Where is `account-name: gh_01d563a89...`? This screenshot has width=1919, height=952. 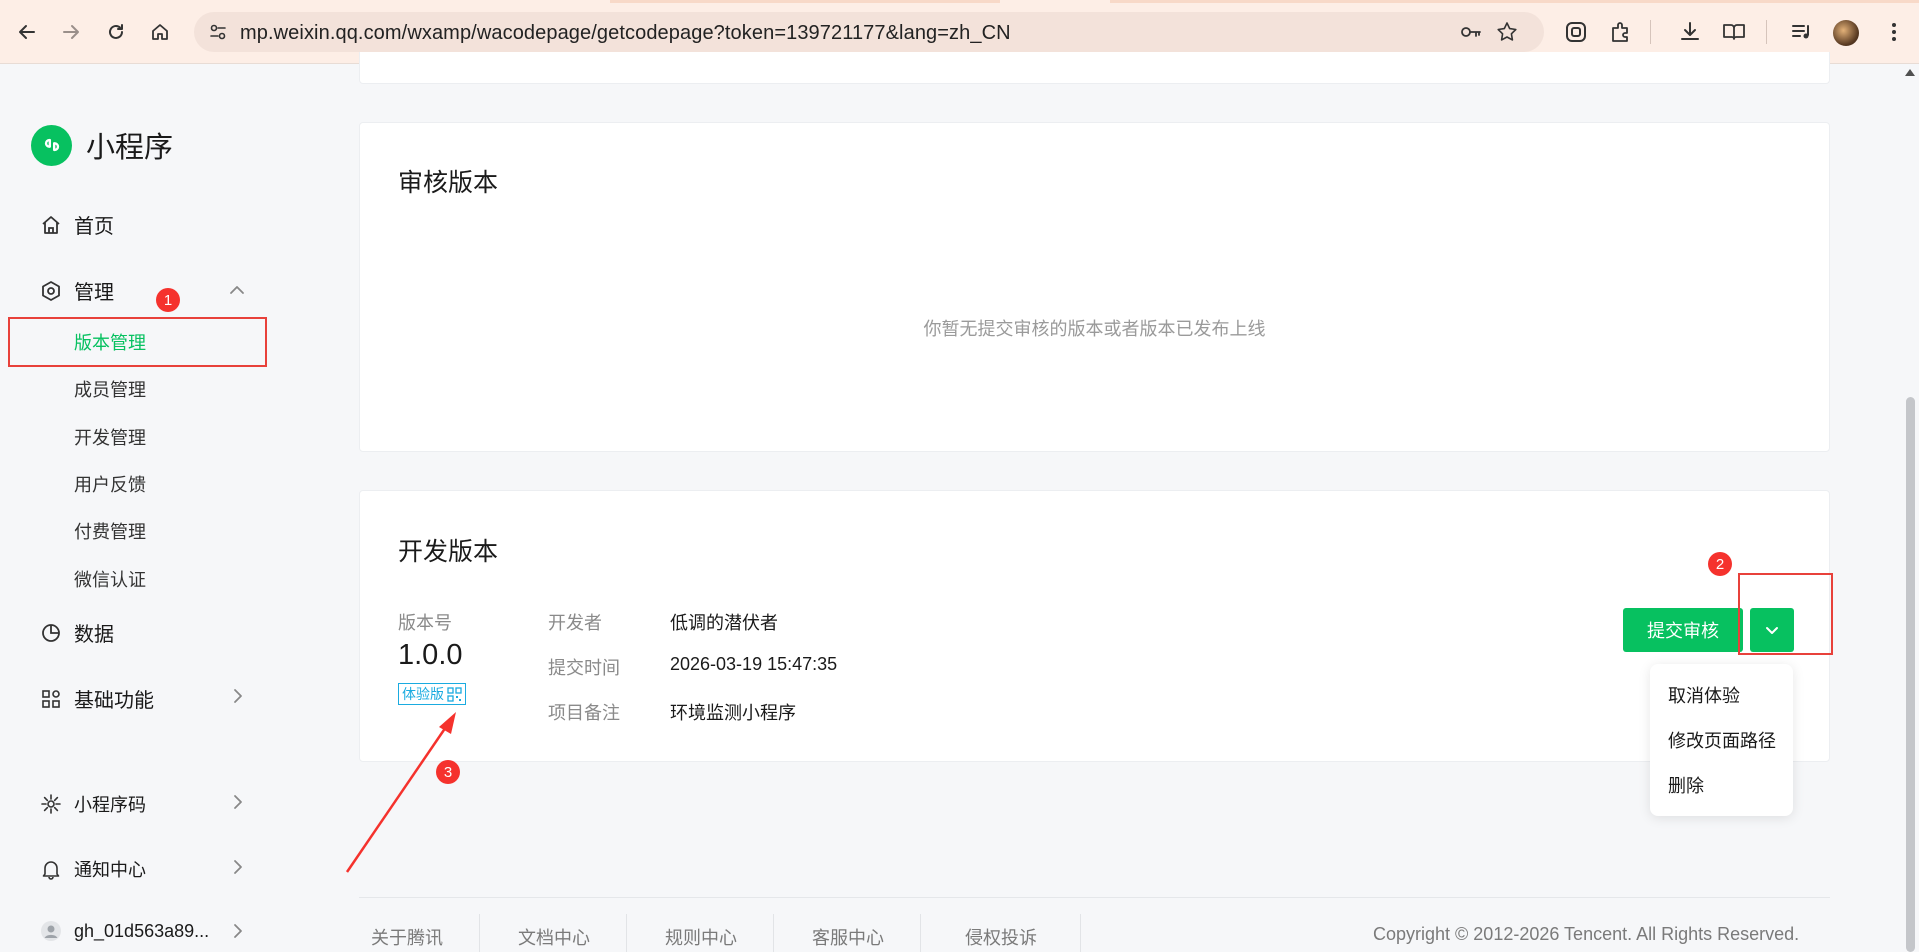 account-name: gh_01d563a89... is located at coordinates (142, 930).